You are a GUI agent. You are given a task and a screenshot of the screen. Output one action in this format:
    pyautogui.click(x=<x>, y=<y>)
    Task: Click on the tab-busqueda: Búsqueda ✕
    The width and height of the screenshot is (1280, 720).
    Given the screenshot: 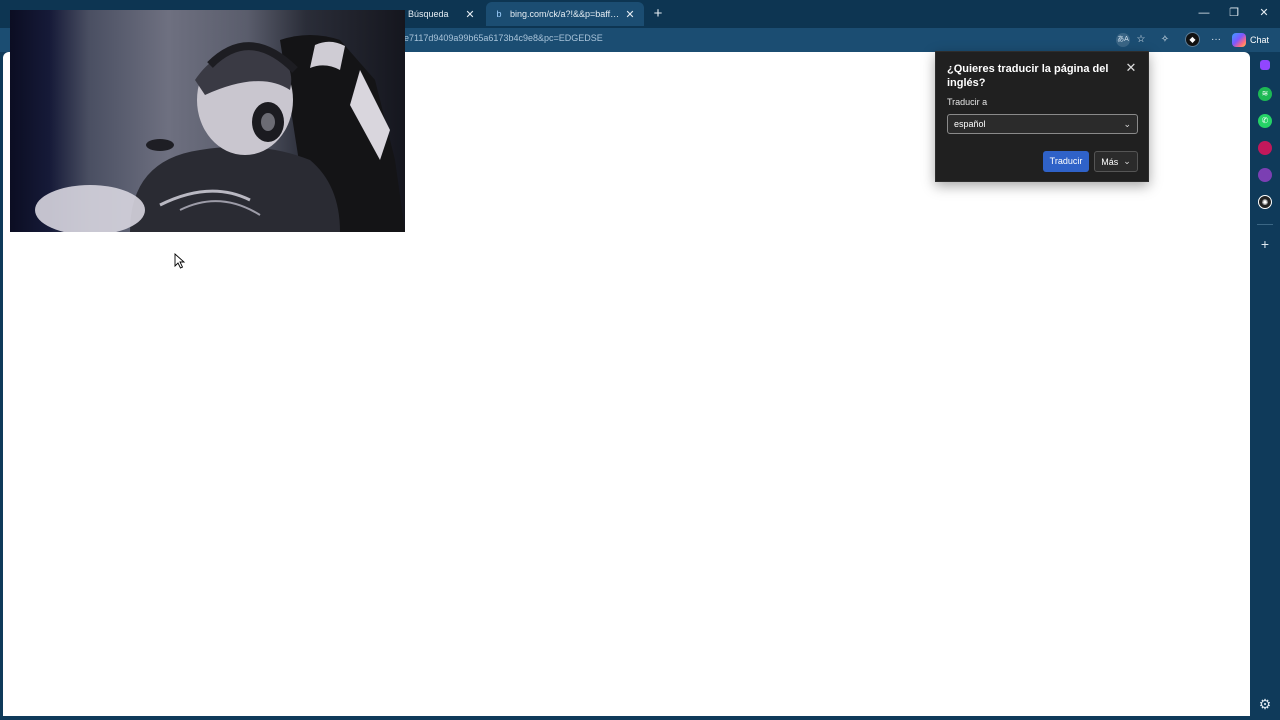 What is the action you would take?
    pyautogui.click(x=442, y=14)
    